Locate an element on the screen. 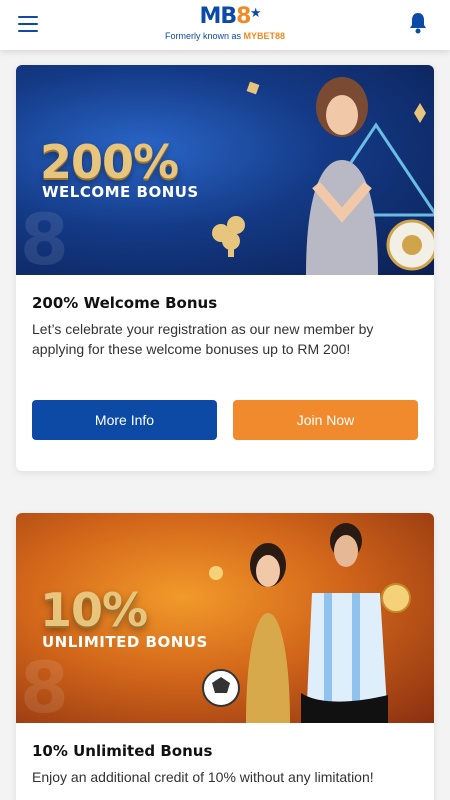  logo-tagline: Formerly known as MYBET88 is located at coordinates (225, 36).